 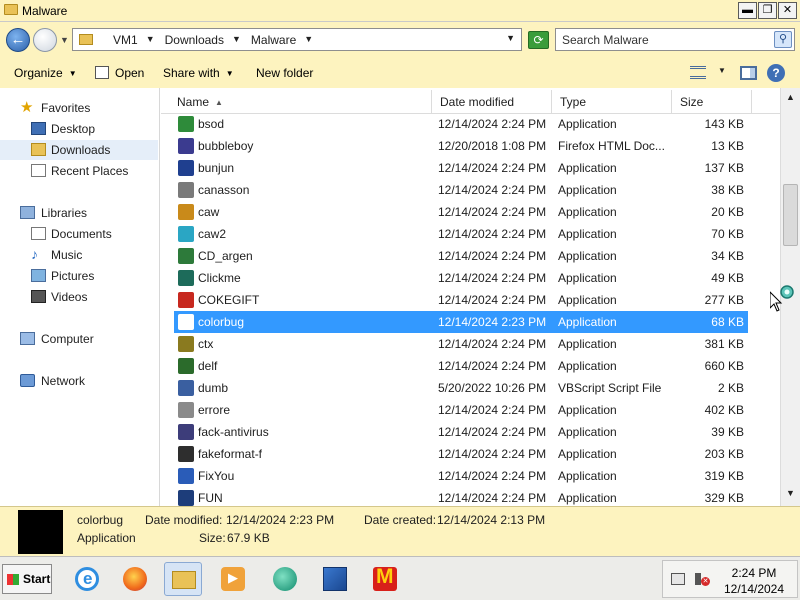 I want to click on share-with-button: Share with ▼, so click(x=198, y=73).